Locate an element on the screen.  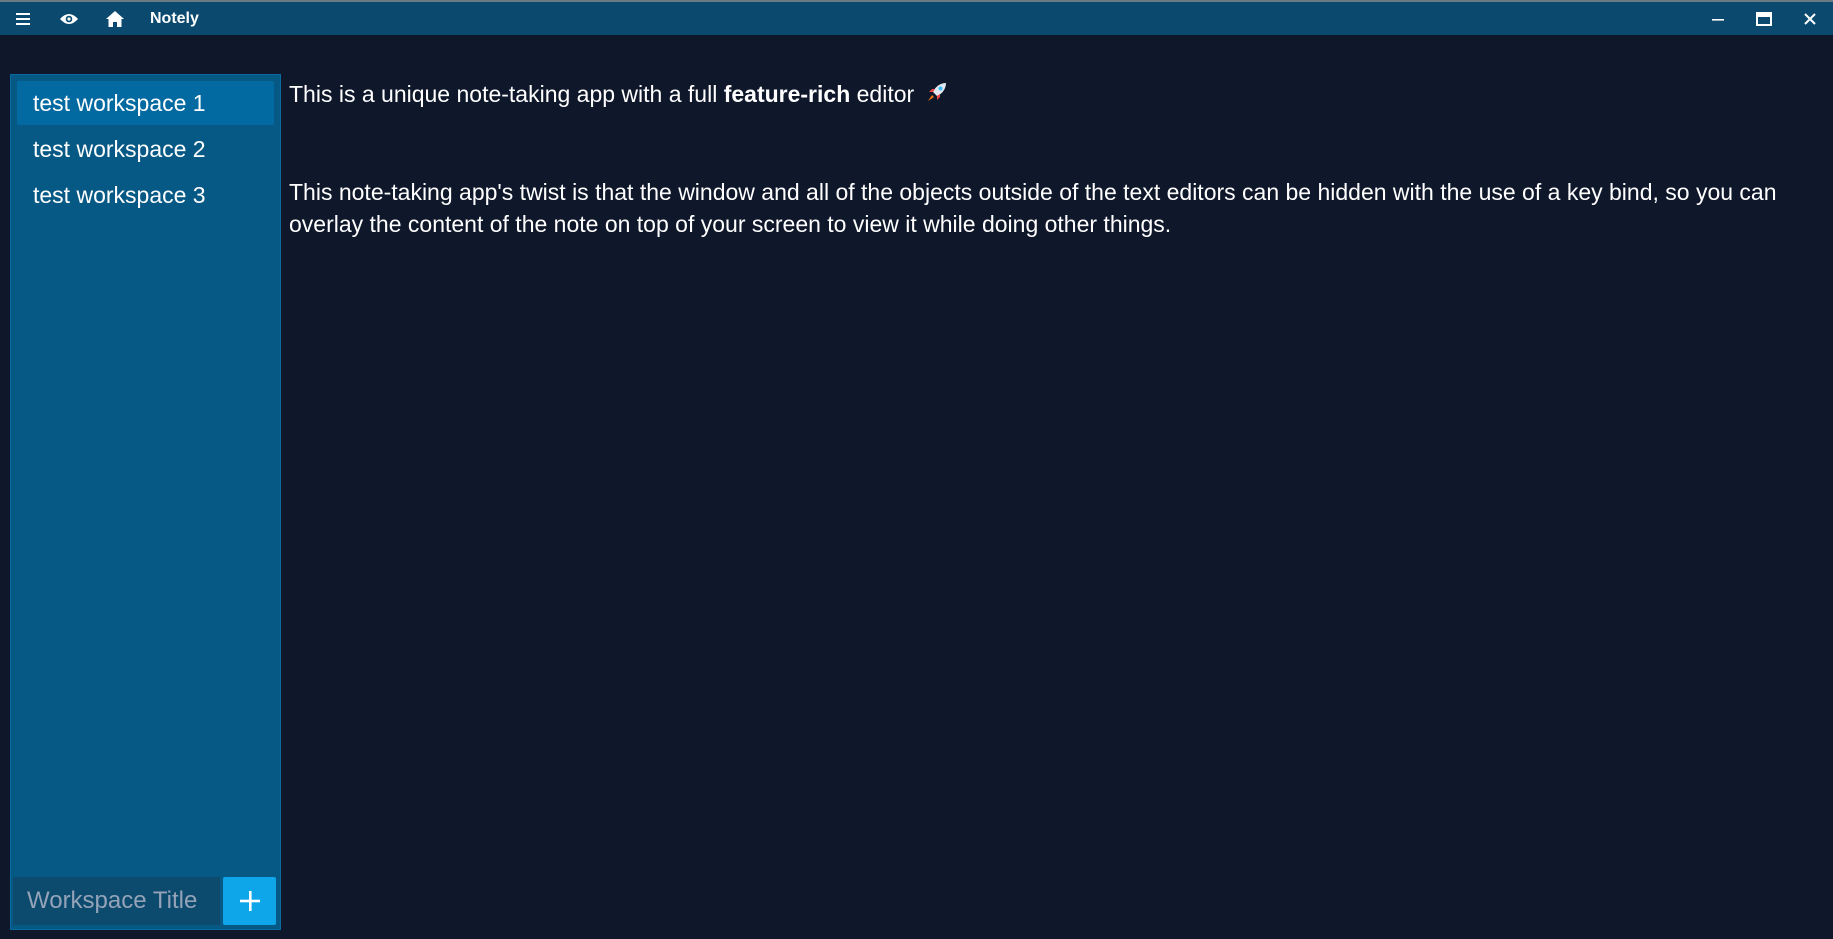
workspace-item-1: test workspace 1 is located at coordinates (145, 103).